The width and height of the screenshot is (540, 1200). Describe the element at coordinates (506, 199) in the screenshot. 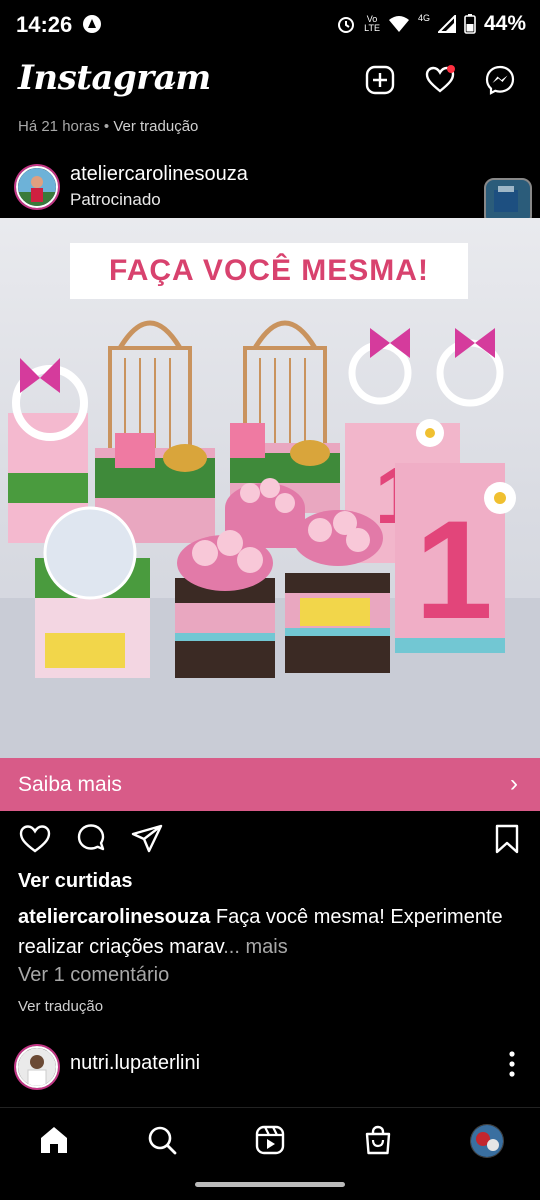

I see `thumbnail-image` at that location.